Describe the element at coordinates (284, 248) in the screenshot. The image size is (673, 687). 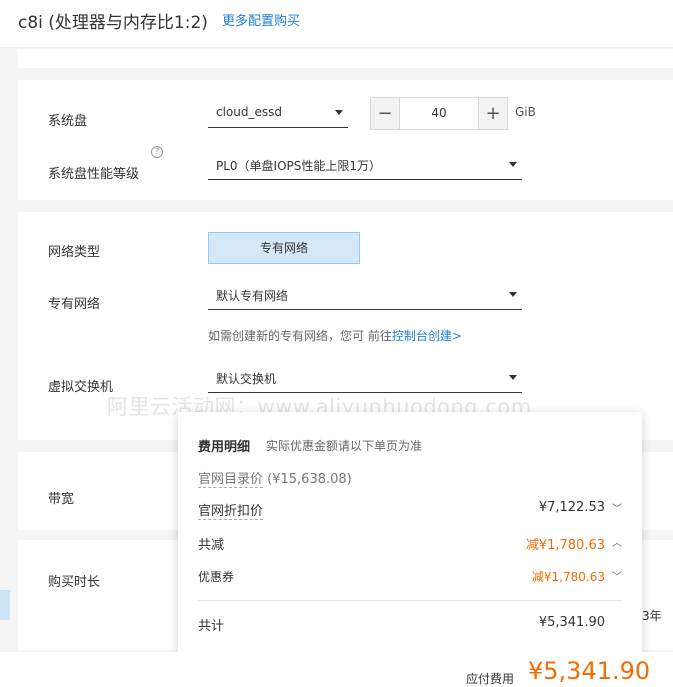
I see `vpc-network-button: 专有网络` at that location.